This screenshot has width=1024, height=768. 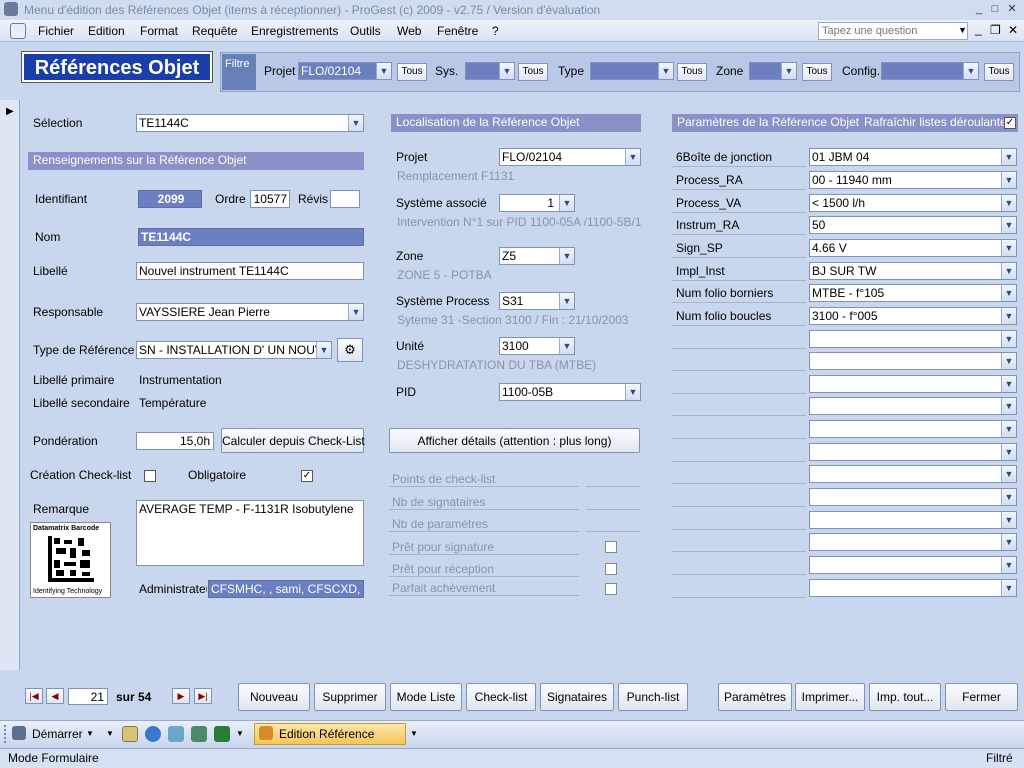 I want to click on excel-icon, so click(x=222, y=734).